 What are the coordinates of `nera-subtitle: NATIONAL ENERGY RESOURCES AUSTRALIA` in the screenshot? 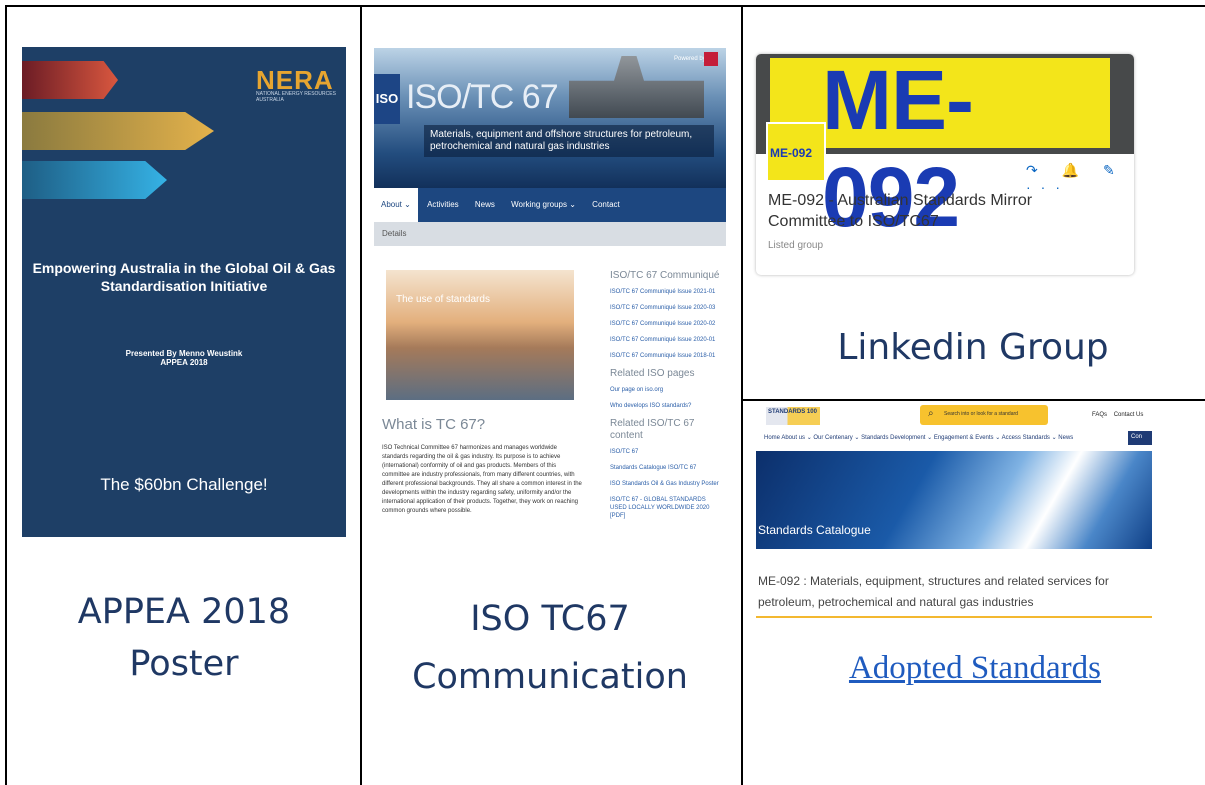 It's located at (296, 97).